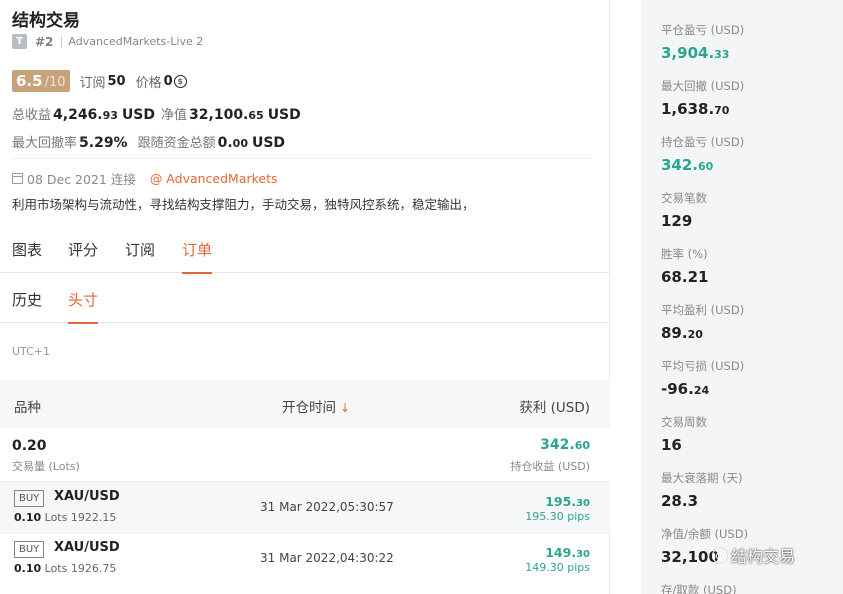 This screenshot has height=594, width=843. What do you see at coordinates (232, 143) in the screenshot?
I see `follow-funds-value: 0.00` at bounding box center [232, 143].